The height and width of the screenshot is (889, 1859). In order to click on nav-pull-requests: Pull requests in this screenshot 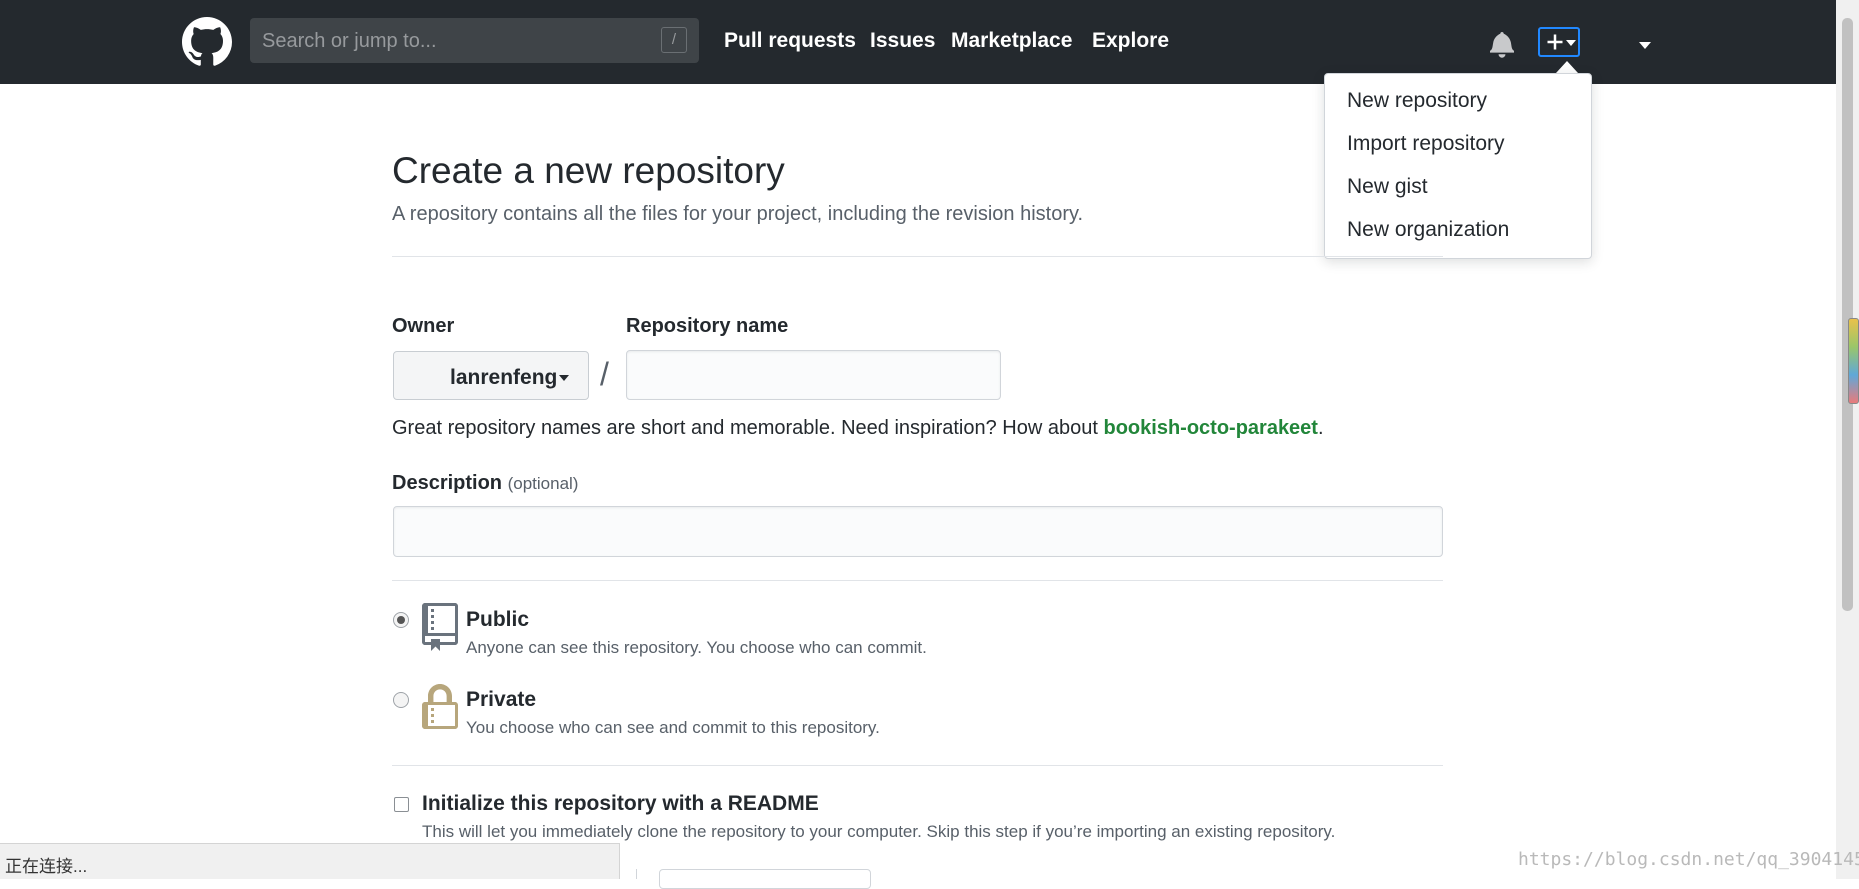, I will do `click(790, 41)`.